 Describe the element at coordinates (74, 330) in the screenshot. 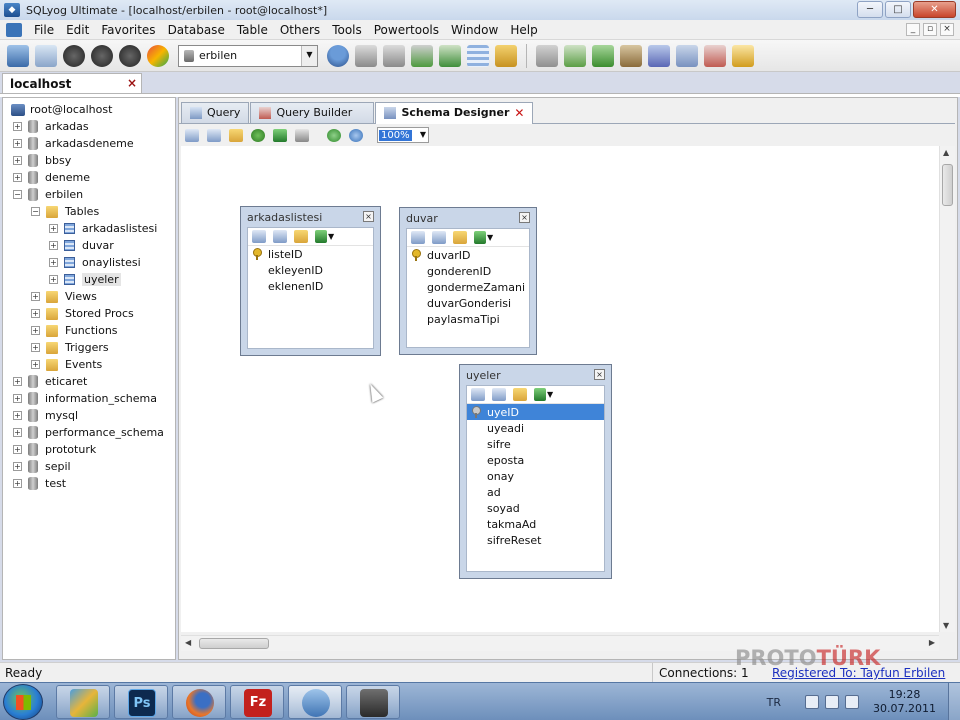

I see `tree-folder-functions: + Functions` at that location.